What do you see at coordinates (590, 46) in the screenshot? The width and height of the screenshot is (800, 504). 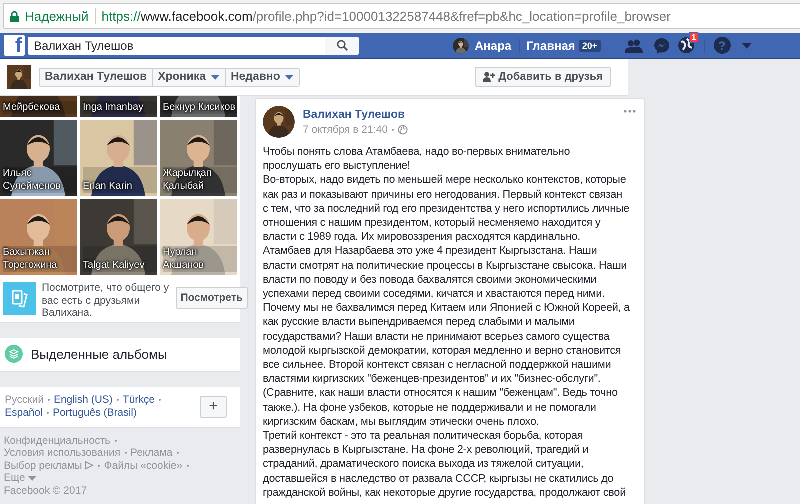 I see `home-badge: 20+` at bounding box center [590, 46].